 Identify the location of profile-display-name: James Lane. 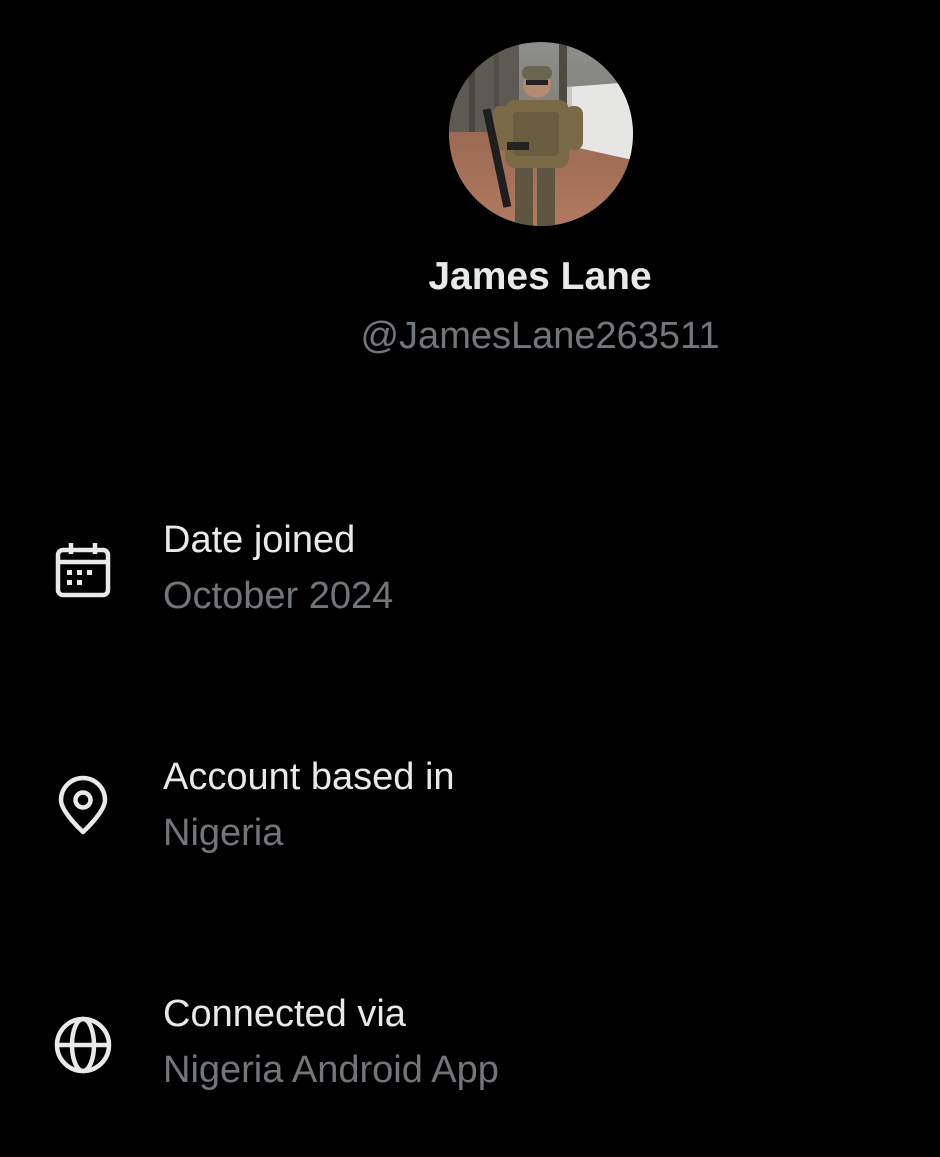
(540, 276).